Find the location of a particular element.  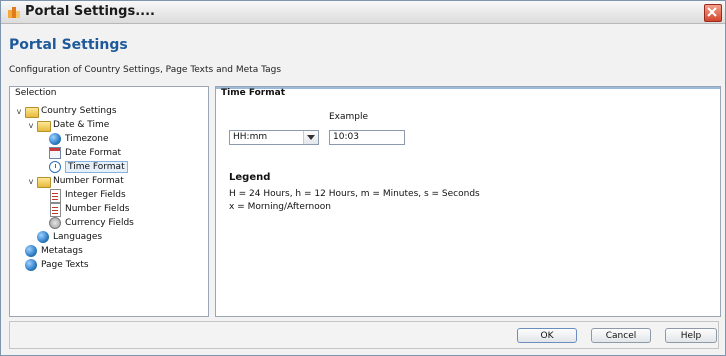

close-icon is located at coordinates (712, 12).